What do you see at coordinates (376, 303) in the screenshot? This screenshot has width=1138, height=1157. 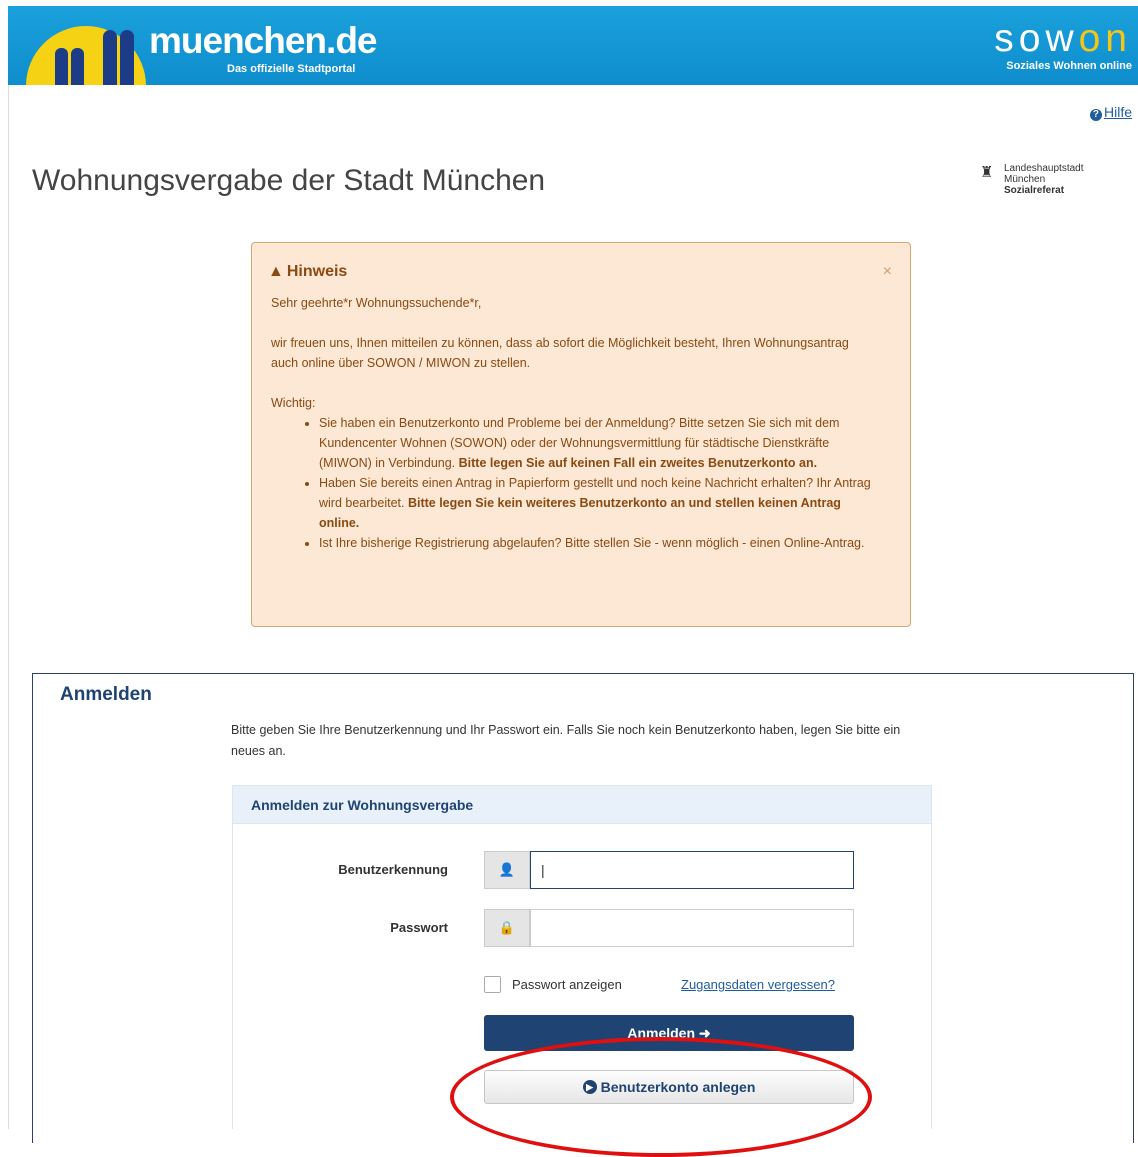 I see `notice-greeting: Sehr geehrte*r Wohnungssuchende*r,` at bounding box center [376, 303].